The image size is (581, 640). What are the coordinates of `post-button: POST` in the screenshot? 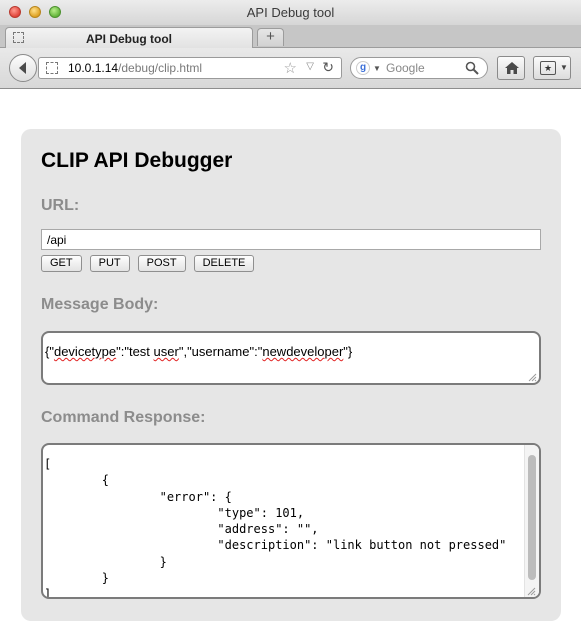 It's located at (161, 263).